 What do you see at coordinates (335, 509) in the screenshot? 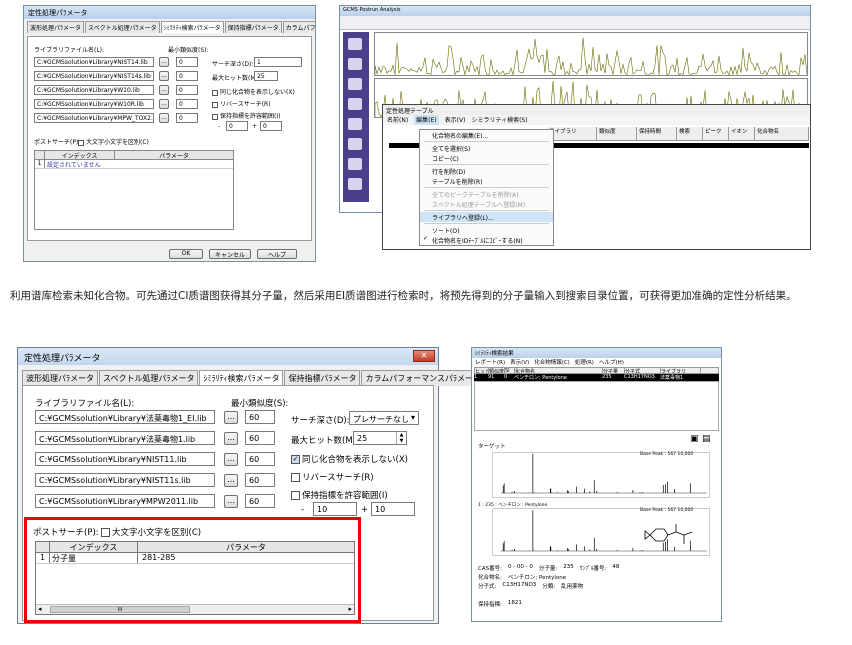
I see `ri-low-input: 10` at bounding box center [335, 509].